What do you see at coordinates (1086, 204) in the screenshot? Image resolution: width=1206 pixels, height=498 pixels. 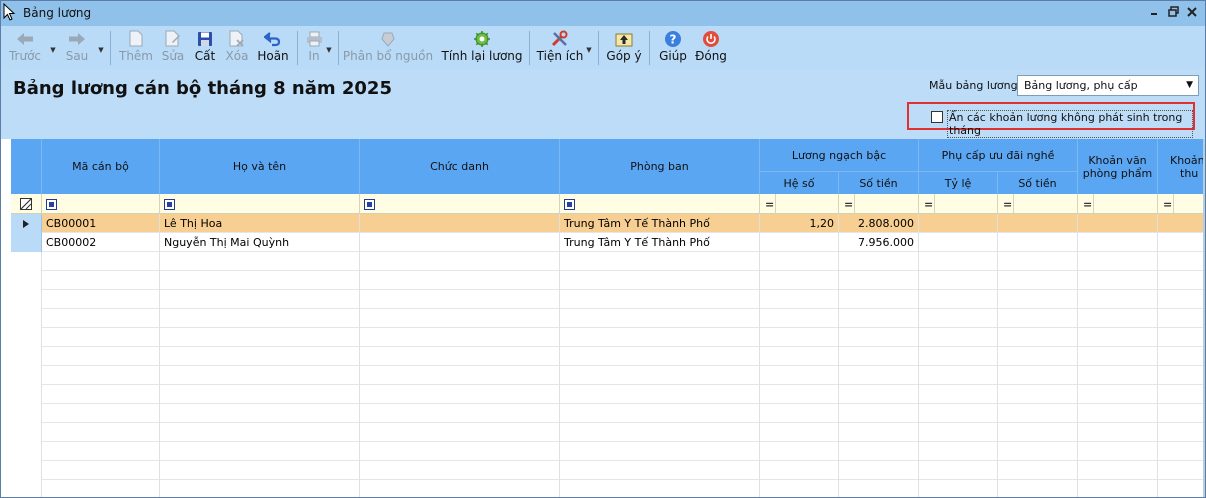 I see `filter-stationery-op: =` at bounding box center [1086, 204].